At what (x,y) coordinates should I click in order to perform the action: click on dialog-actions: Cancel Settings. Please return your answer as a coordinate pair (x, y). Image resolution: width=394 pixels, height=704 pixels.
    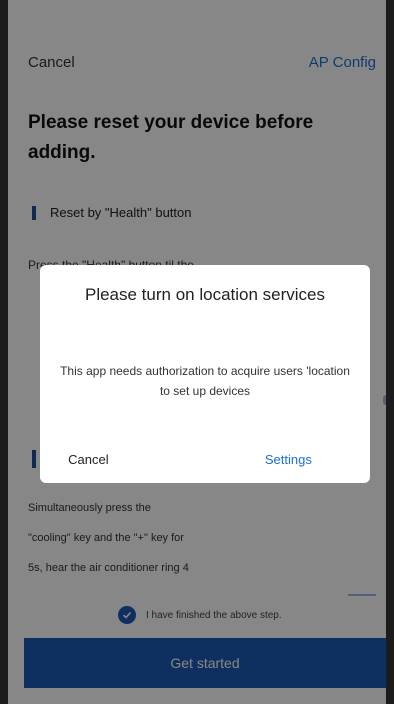
    Looking at the image, I should click on (205, 459).